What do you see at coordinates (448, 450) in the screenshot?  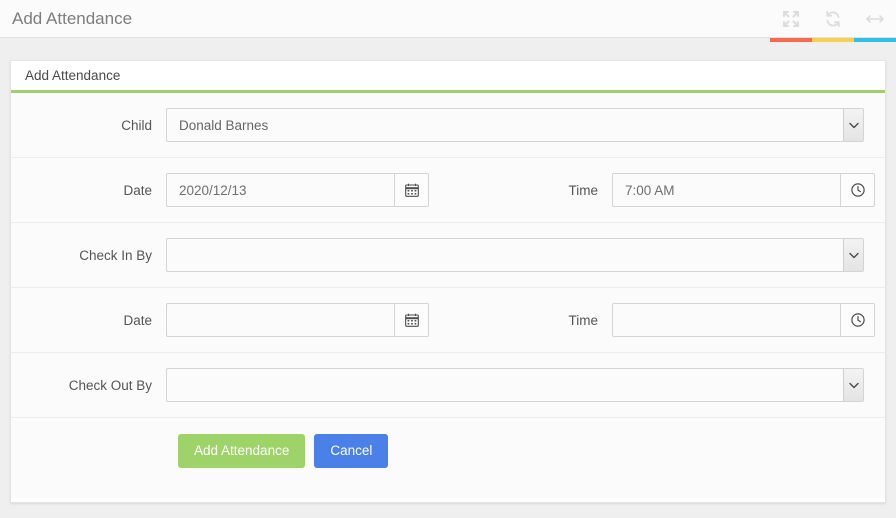 I see `form-actions: Add Attendance Cancel` at bounding box center [448, 450].